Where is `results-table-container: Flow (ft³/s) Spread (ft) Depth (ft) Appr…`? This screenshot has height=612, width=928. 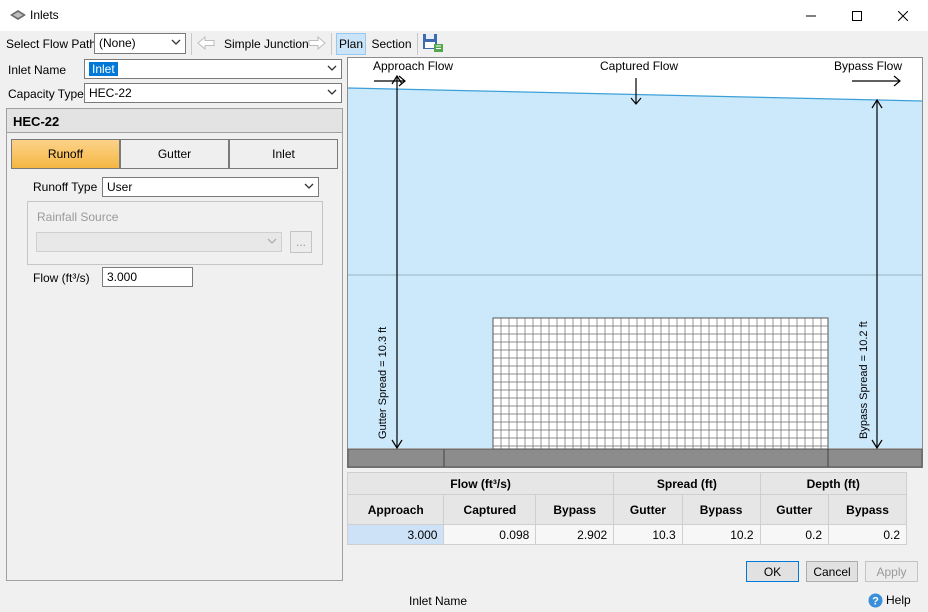 results-table-container: Flow (ft³/s) Spread (ft) Depth (ft) Appr… is located at coordinates (627, 508).